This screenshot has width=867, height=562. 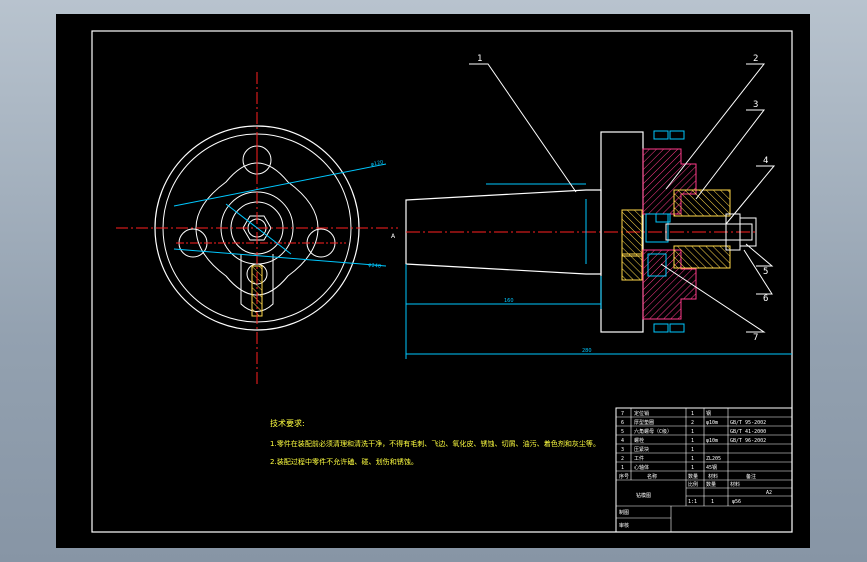 I want to click on bom-row-no: 2, so click(x=622, y=459).